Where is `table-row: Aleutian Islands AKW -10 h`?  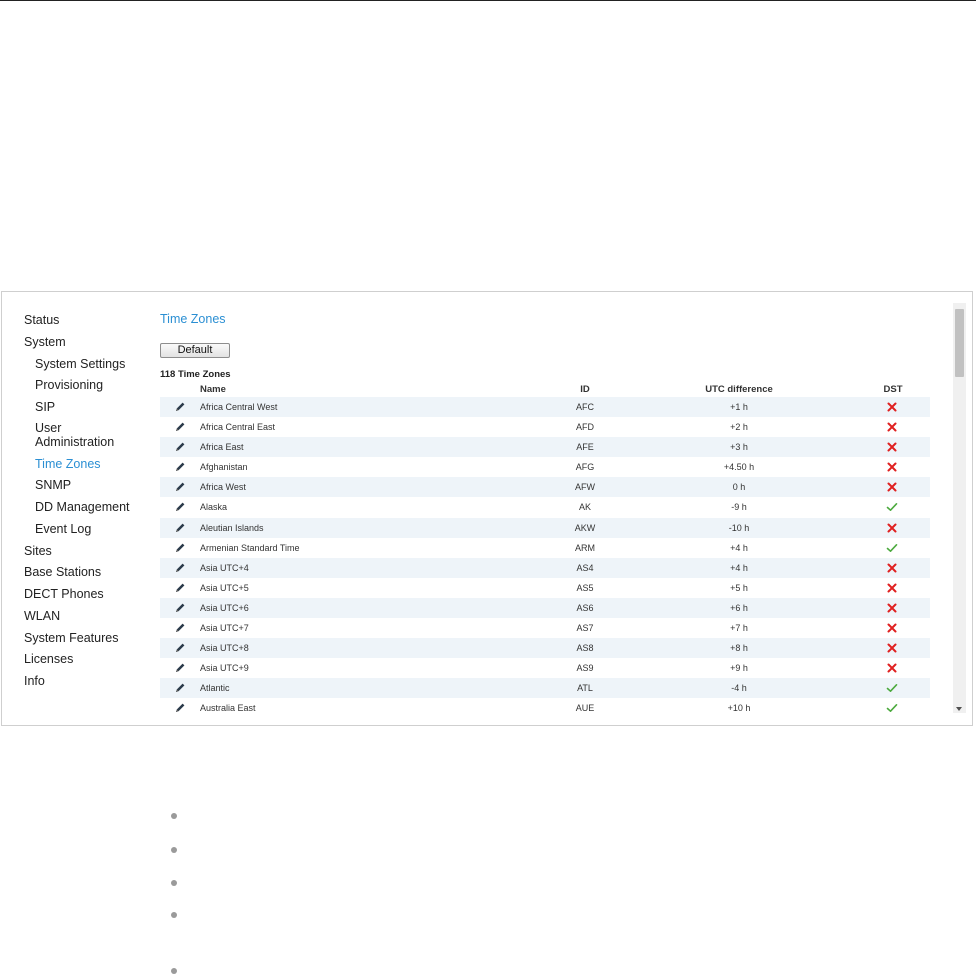 table-row: Aleutian Islands AKW -10 h is located at coordinates (545, 527).